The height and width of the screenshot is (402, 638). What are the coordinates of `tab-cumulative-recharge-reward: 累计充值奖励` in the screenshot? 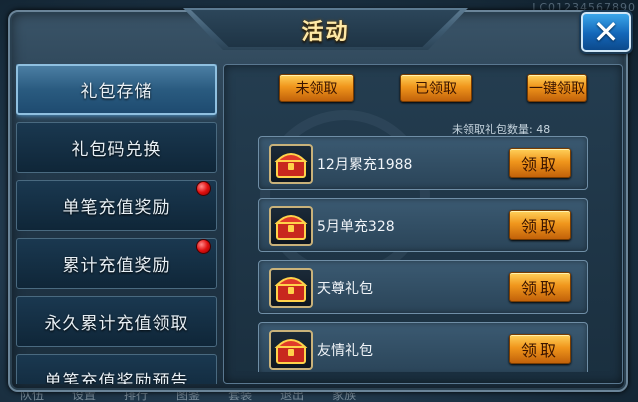 It's located at (116, 263).